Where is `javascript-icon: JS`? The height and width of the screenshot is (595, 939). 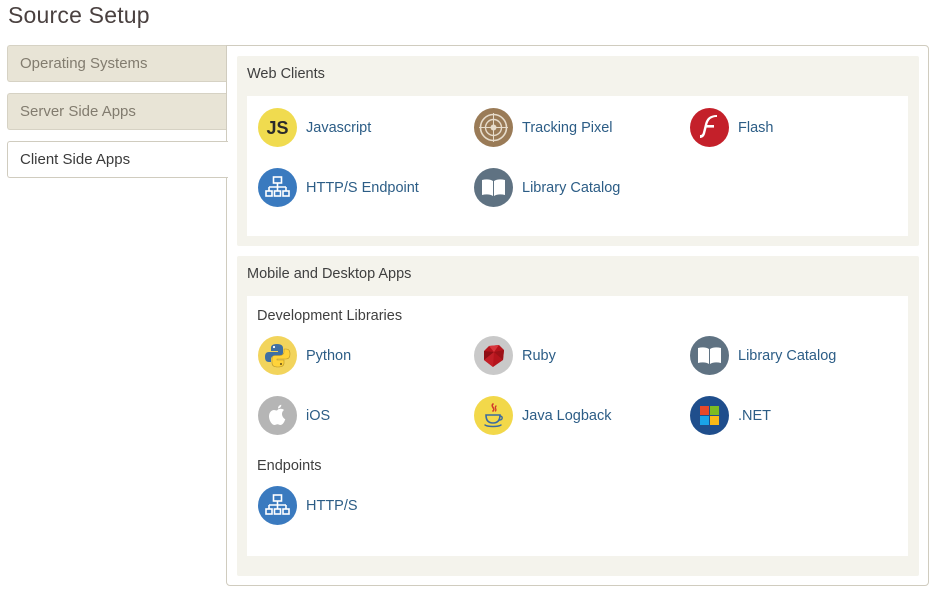 javascript-icon: JS is located at coordinates (277, 127).